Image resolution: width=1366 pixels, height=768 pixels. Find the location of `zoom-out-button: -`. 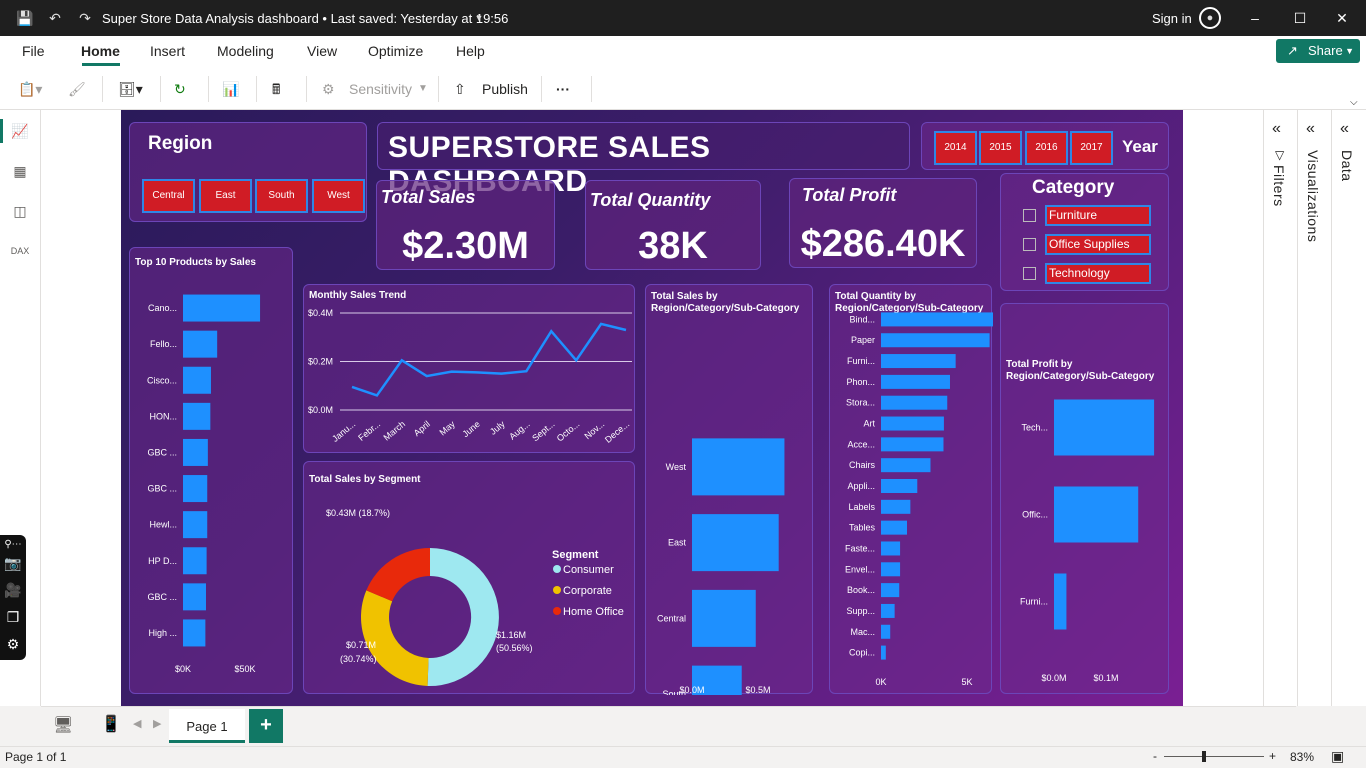

zoom-out-button: - is located at coordinates (1155, 756).